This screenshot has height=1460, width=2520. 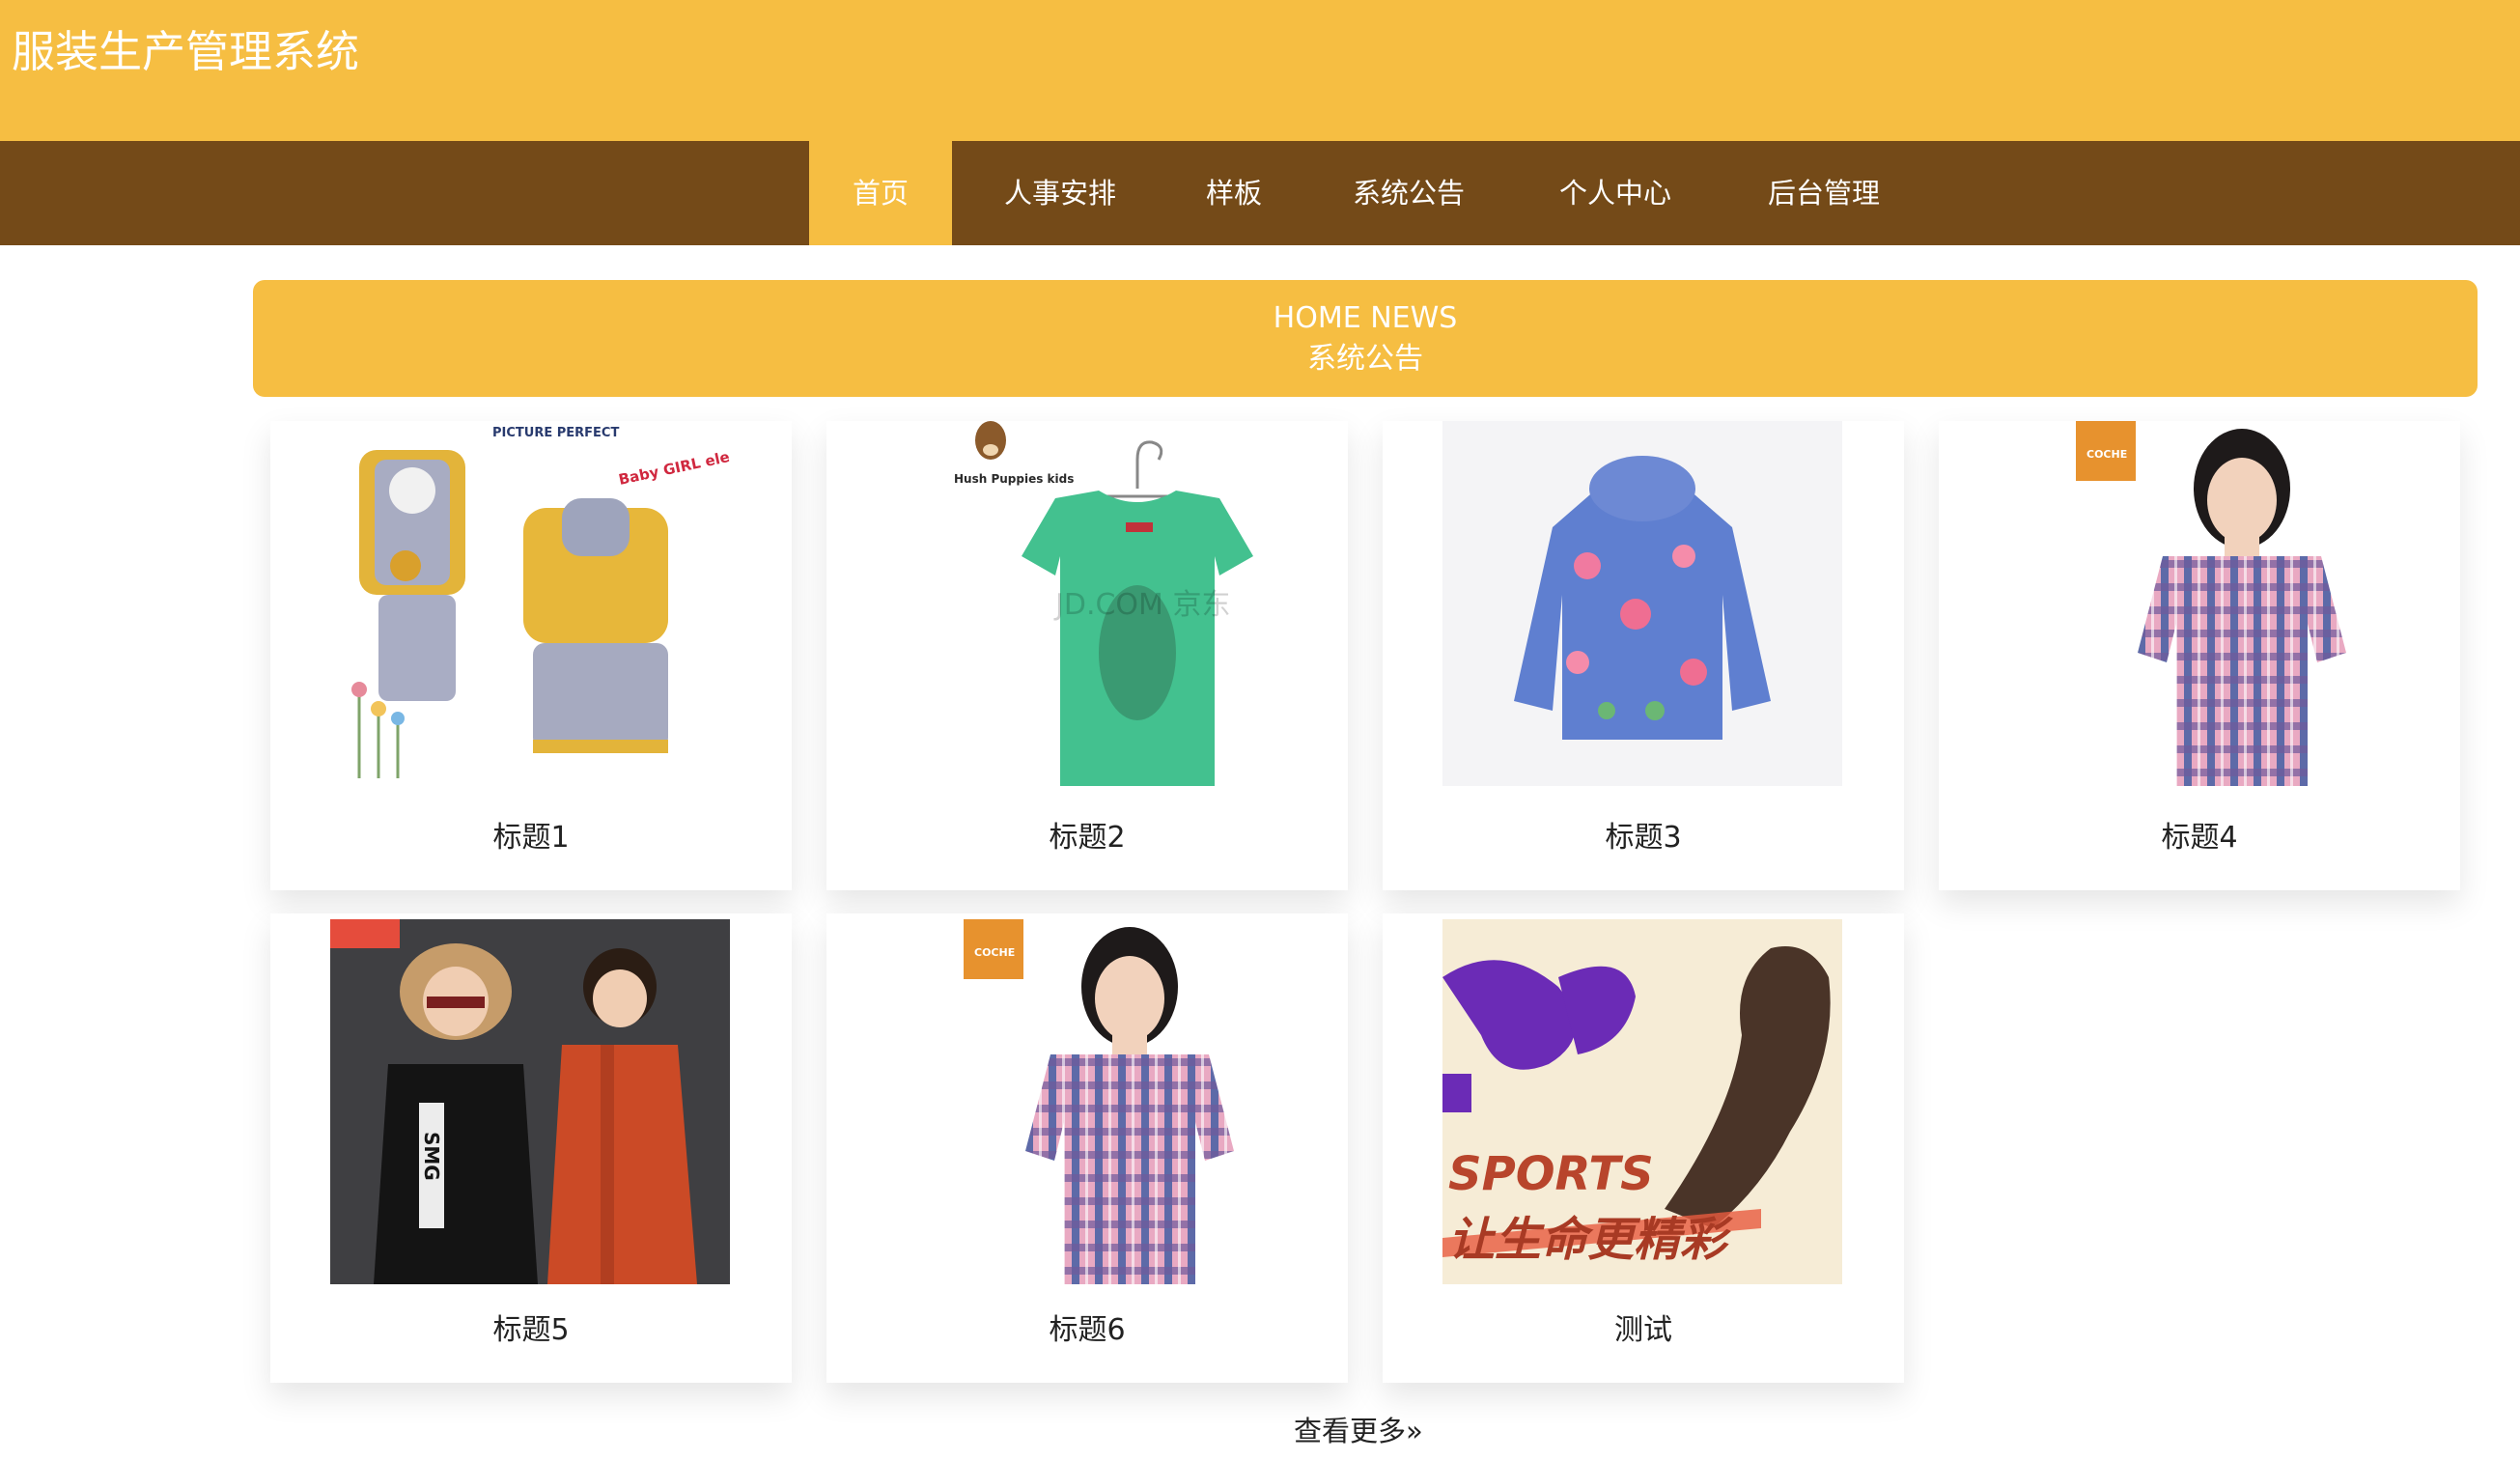 I want to click on product-title: 标题4, so click(x=2199, y=838).